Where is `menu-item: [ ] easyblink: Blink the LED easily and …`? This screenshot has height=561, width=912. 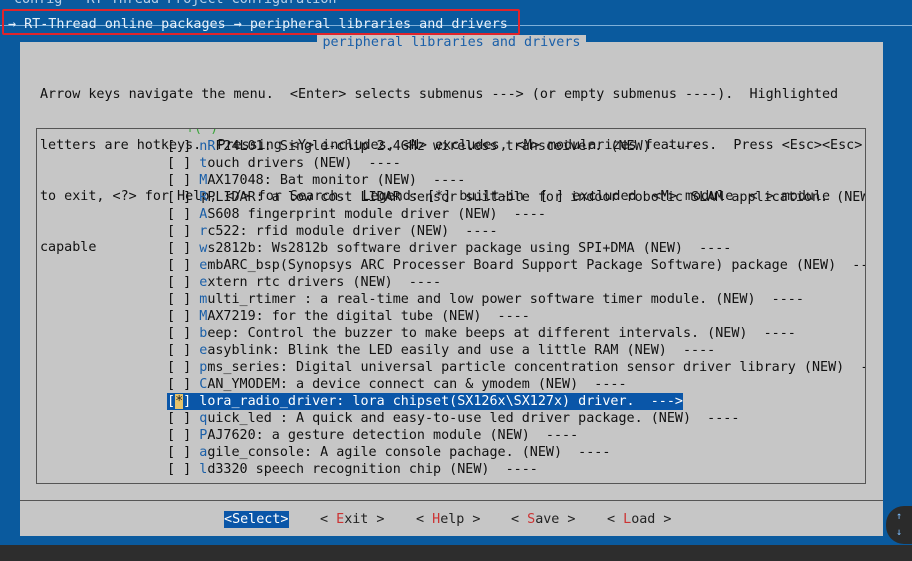 menu-item: [ ] easyblink: Blink the LED easily and … is located at coordinates (516, 350).